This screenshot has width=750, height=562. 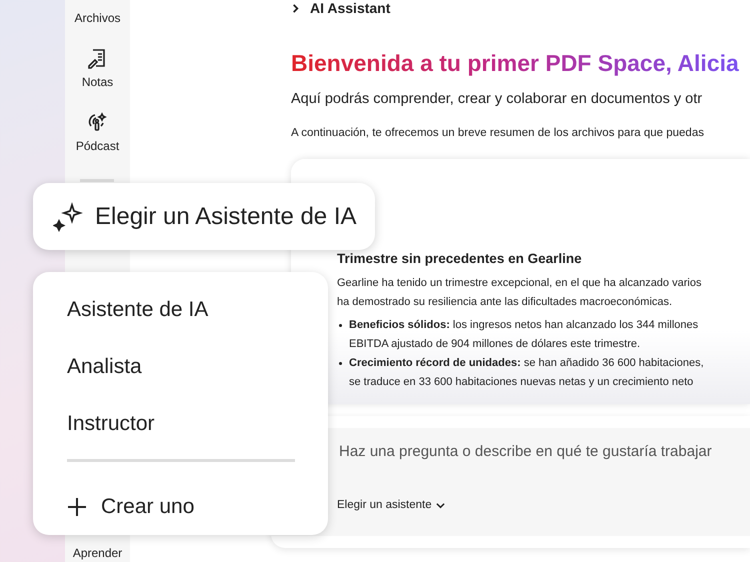 I want to click on bullet-item: Beneficios sólidos: los ingresos netos han alcanzado los 344 millones EBITDA ajustado de 904 millones de dólares este trimestre., so click(x=543, y=335).